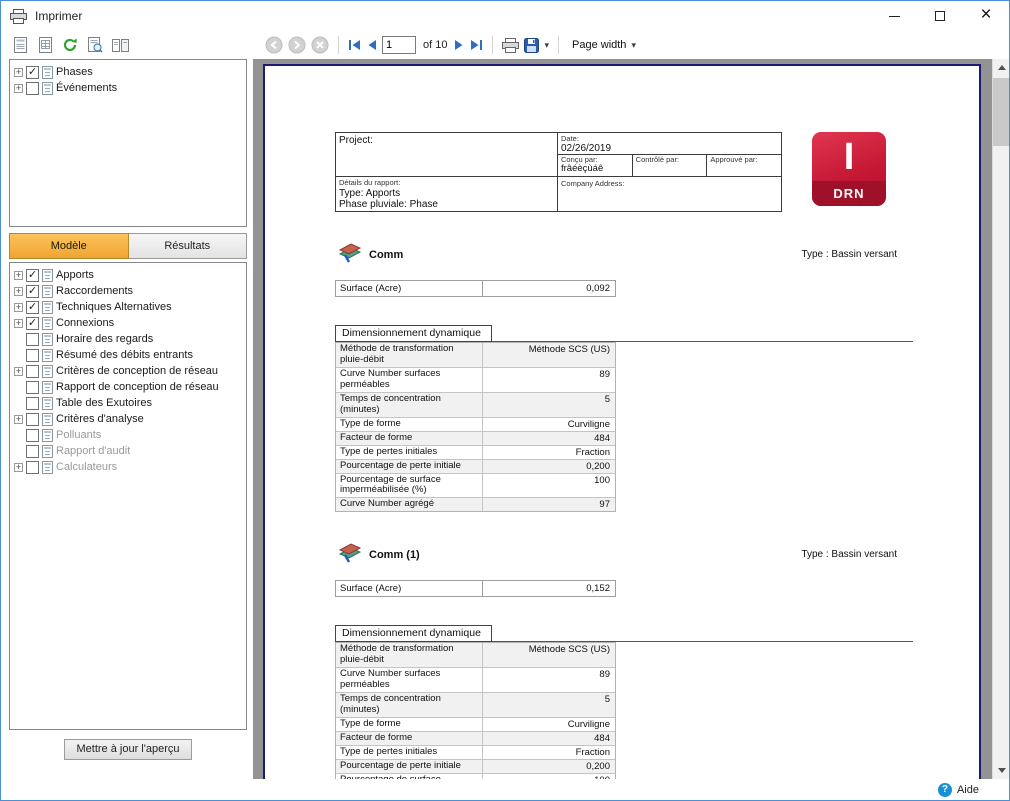 The width and height of the screenshot is (1010, 801). I want to click on nav-back-button, so click(274, 45).